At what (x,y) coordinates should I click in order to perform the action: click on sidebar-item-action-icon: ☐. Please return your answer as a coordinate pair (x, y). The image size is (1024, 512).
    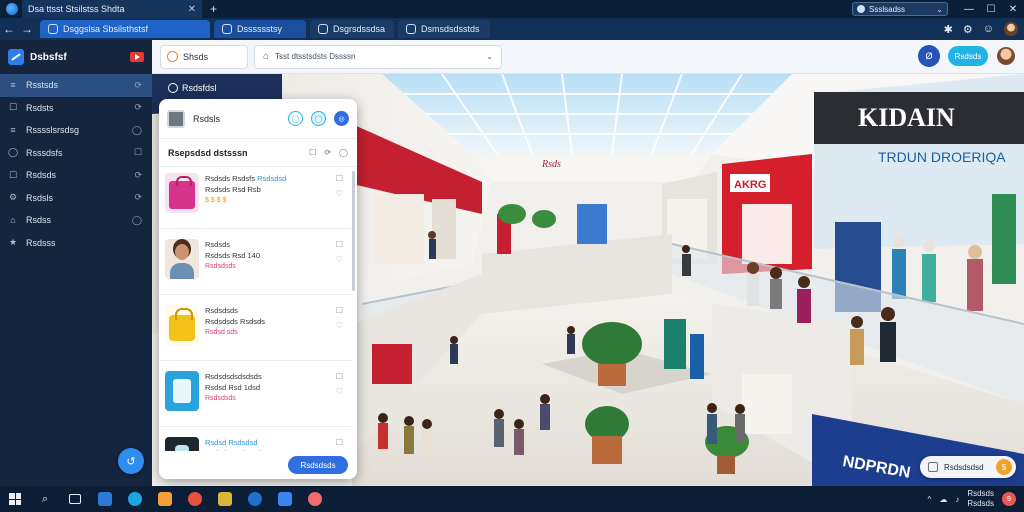
    Looking at the image, I should click on (138, 152).